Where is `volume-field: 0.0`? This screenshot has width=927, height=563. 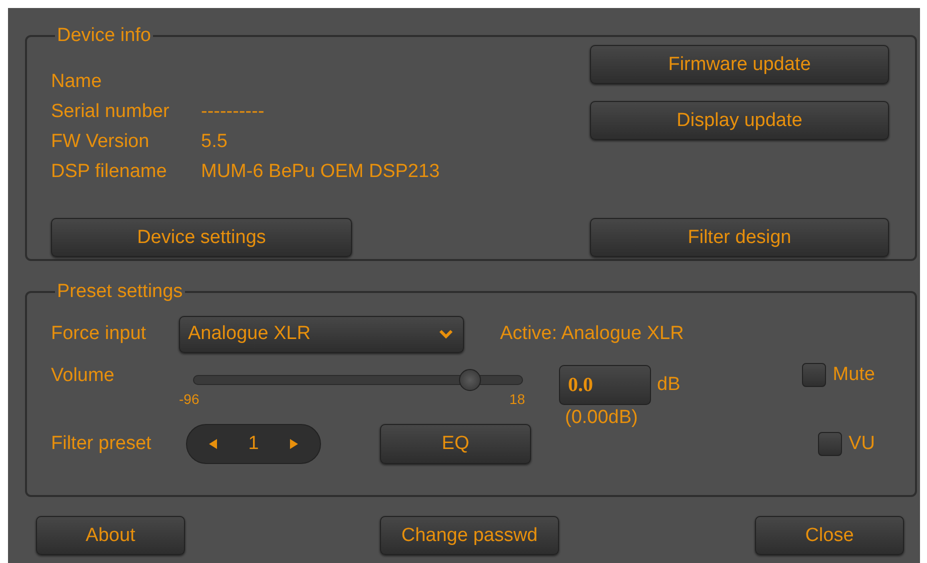
volume-field: 0.0 is located at coordinates (605, 385).